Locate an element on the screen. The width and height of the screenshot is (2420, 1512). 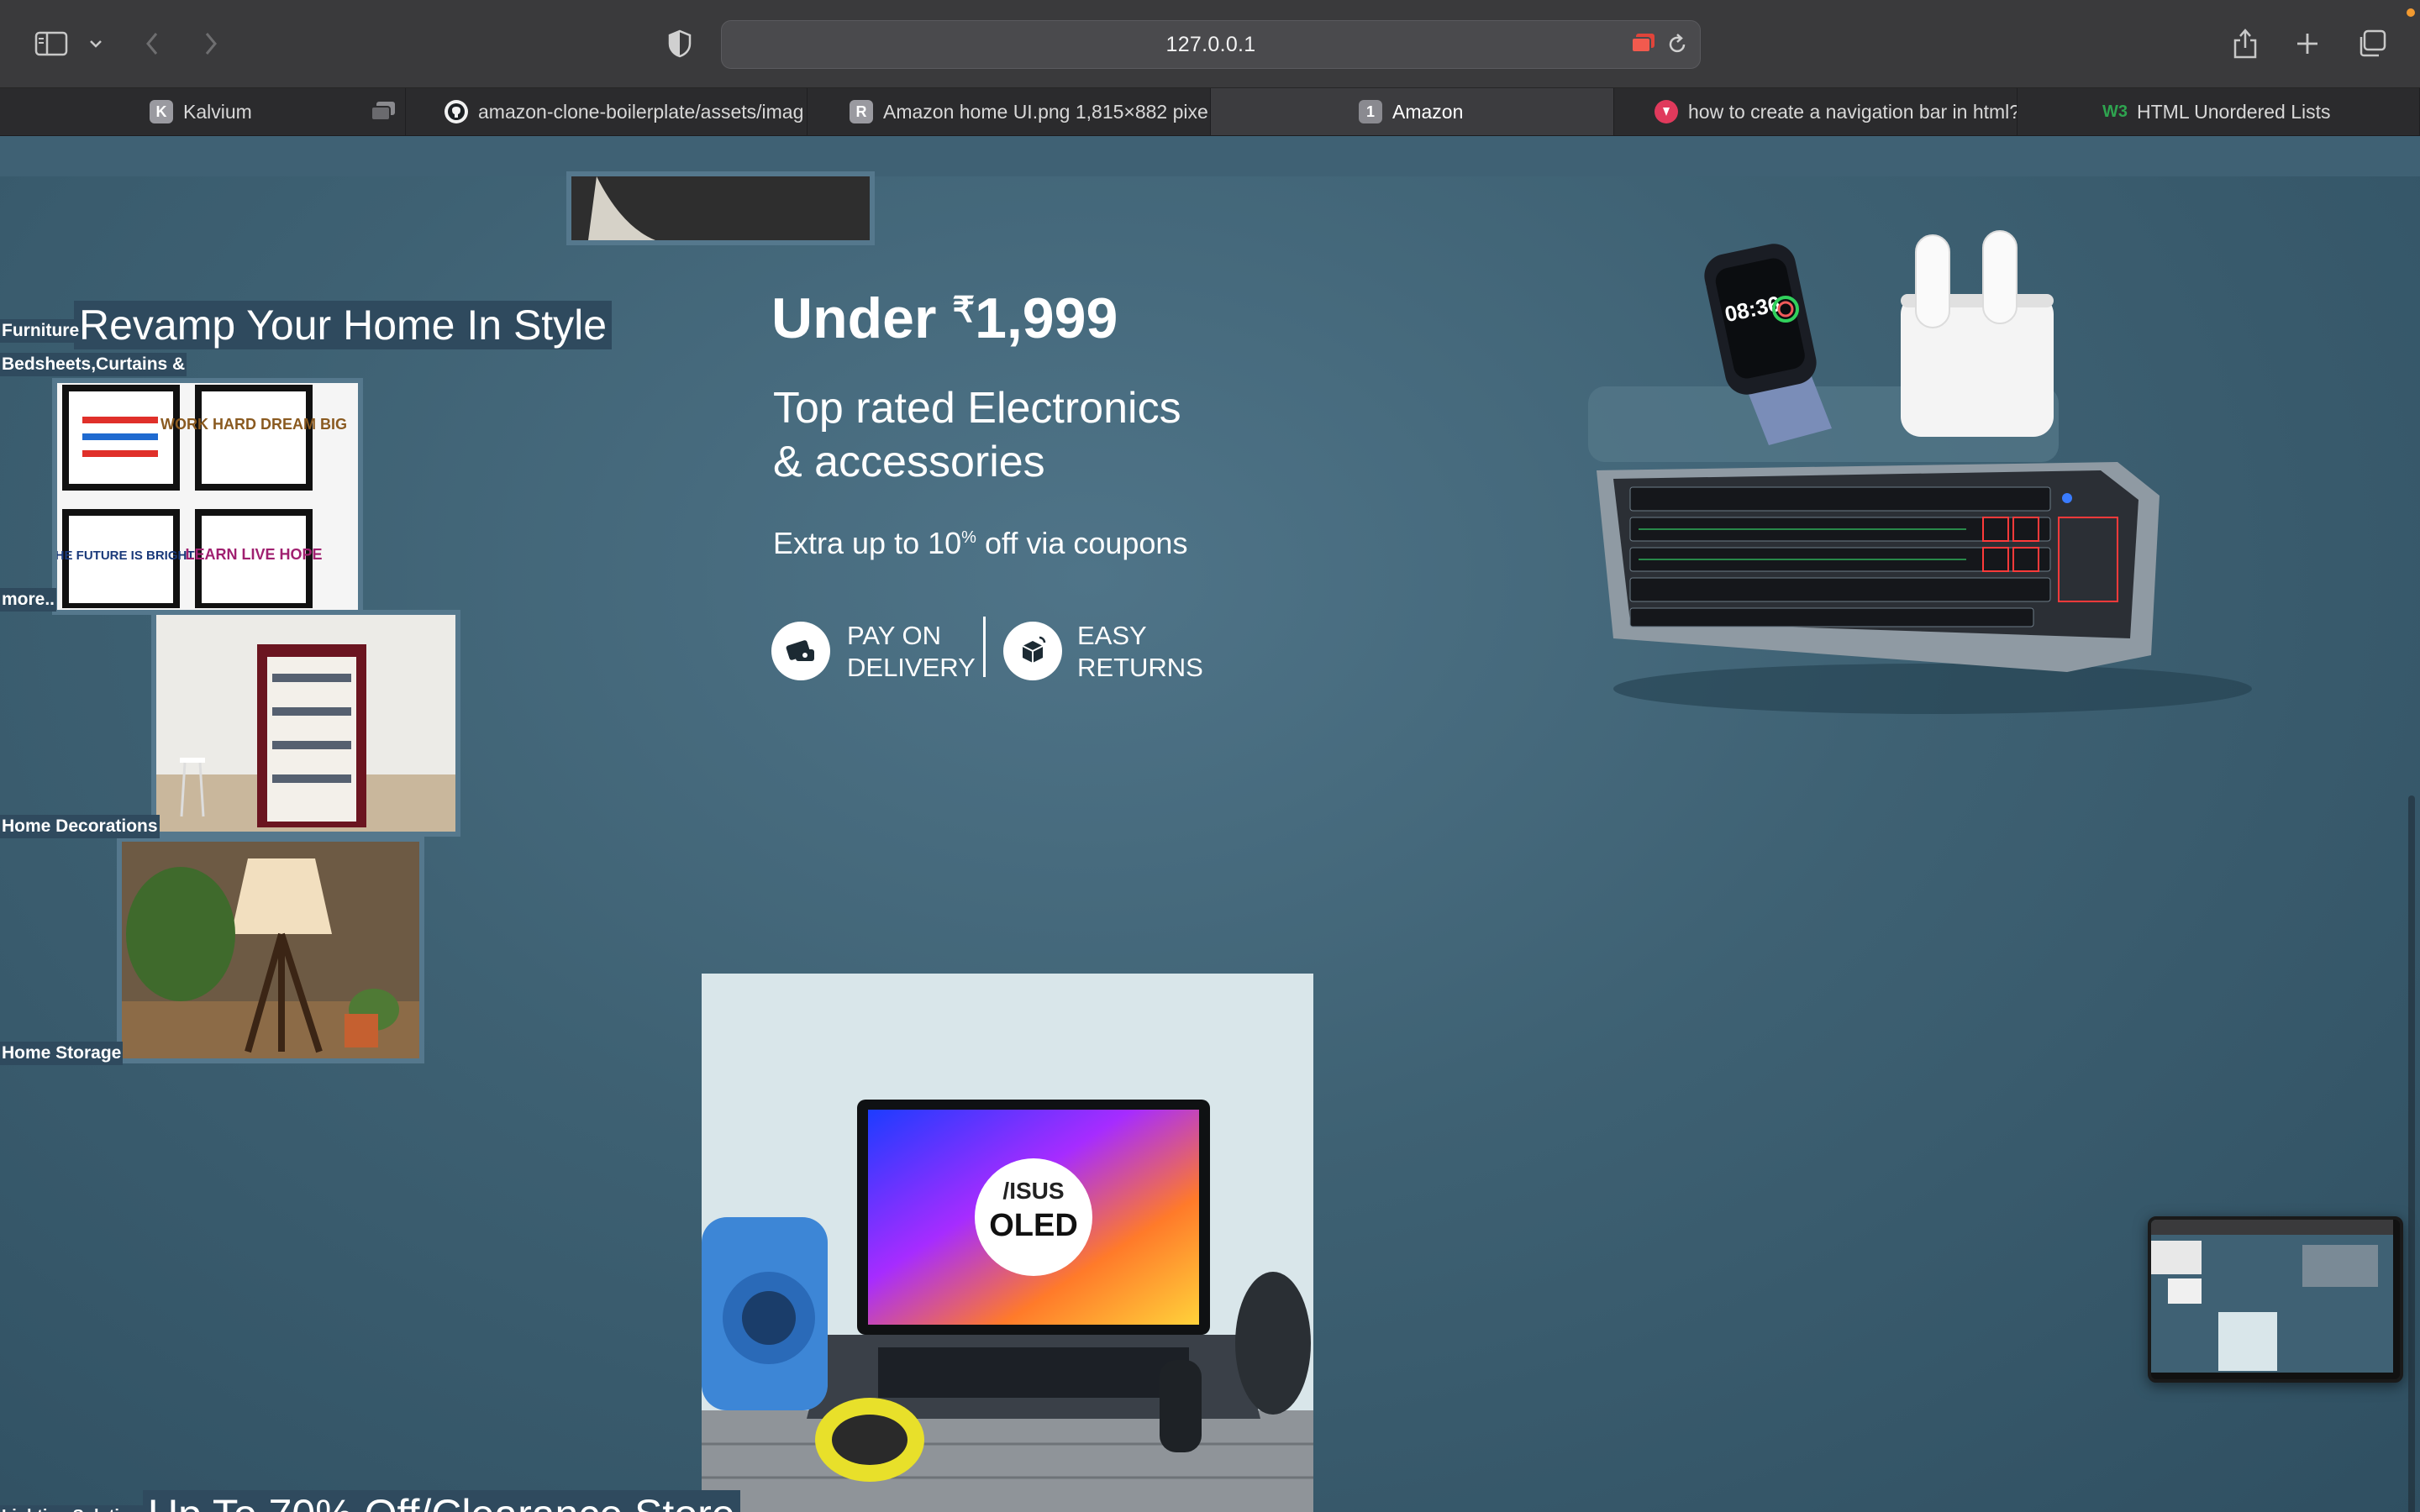
badge-2-line-2: RETURNS is located at coordinates (1140, 667).